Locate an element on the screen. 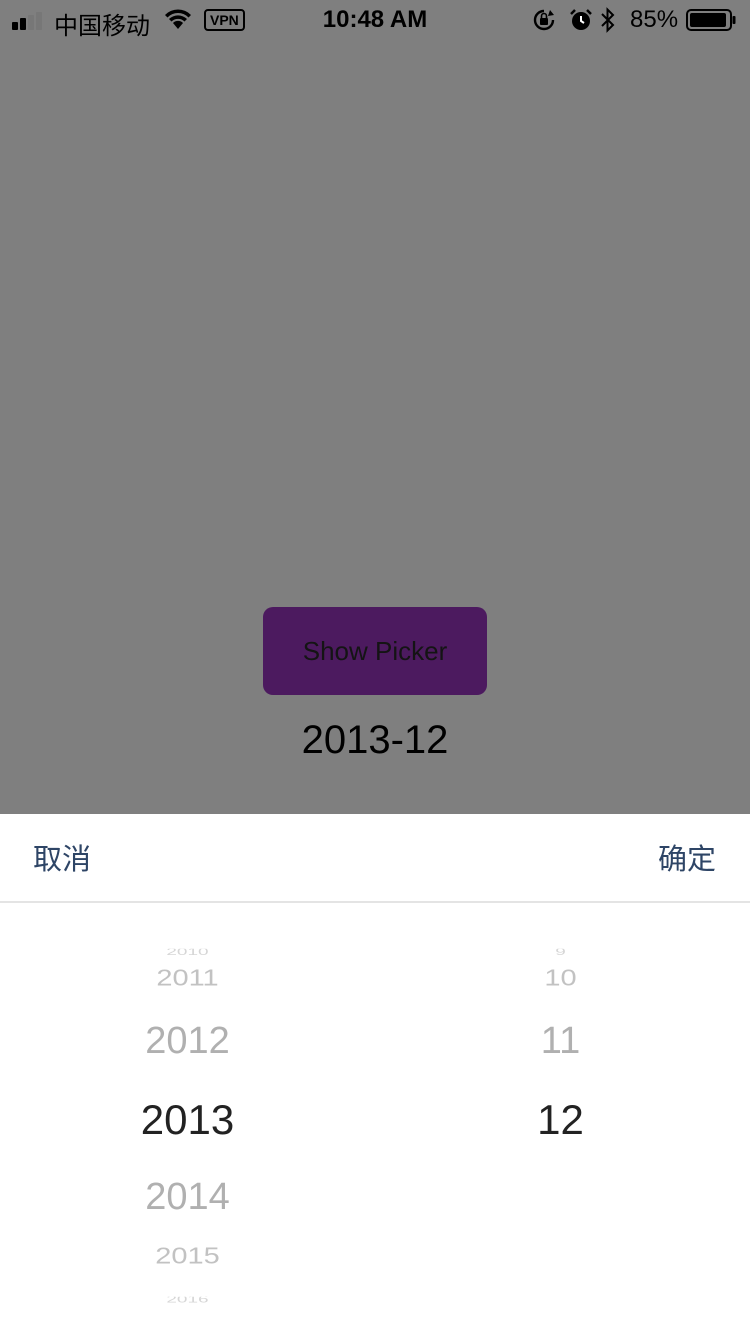  alarm-icon is located at coordinates (581, 19).